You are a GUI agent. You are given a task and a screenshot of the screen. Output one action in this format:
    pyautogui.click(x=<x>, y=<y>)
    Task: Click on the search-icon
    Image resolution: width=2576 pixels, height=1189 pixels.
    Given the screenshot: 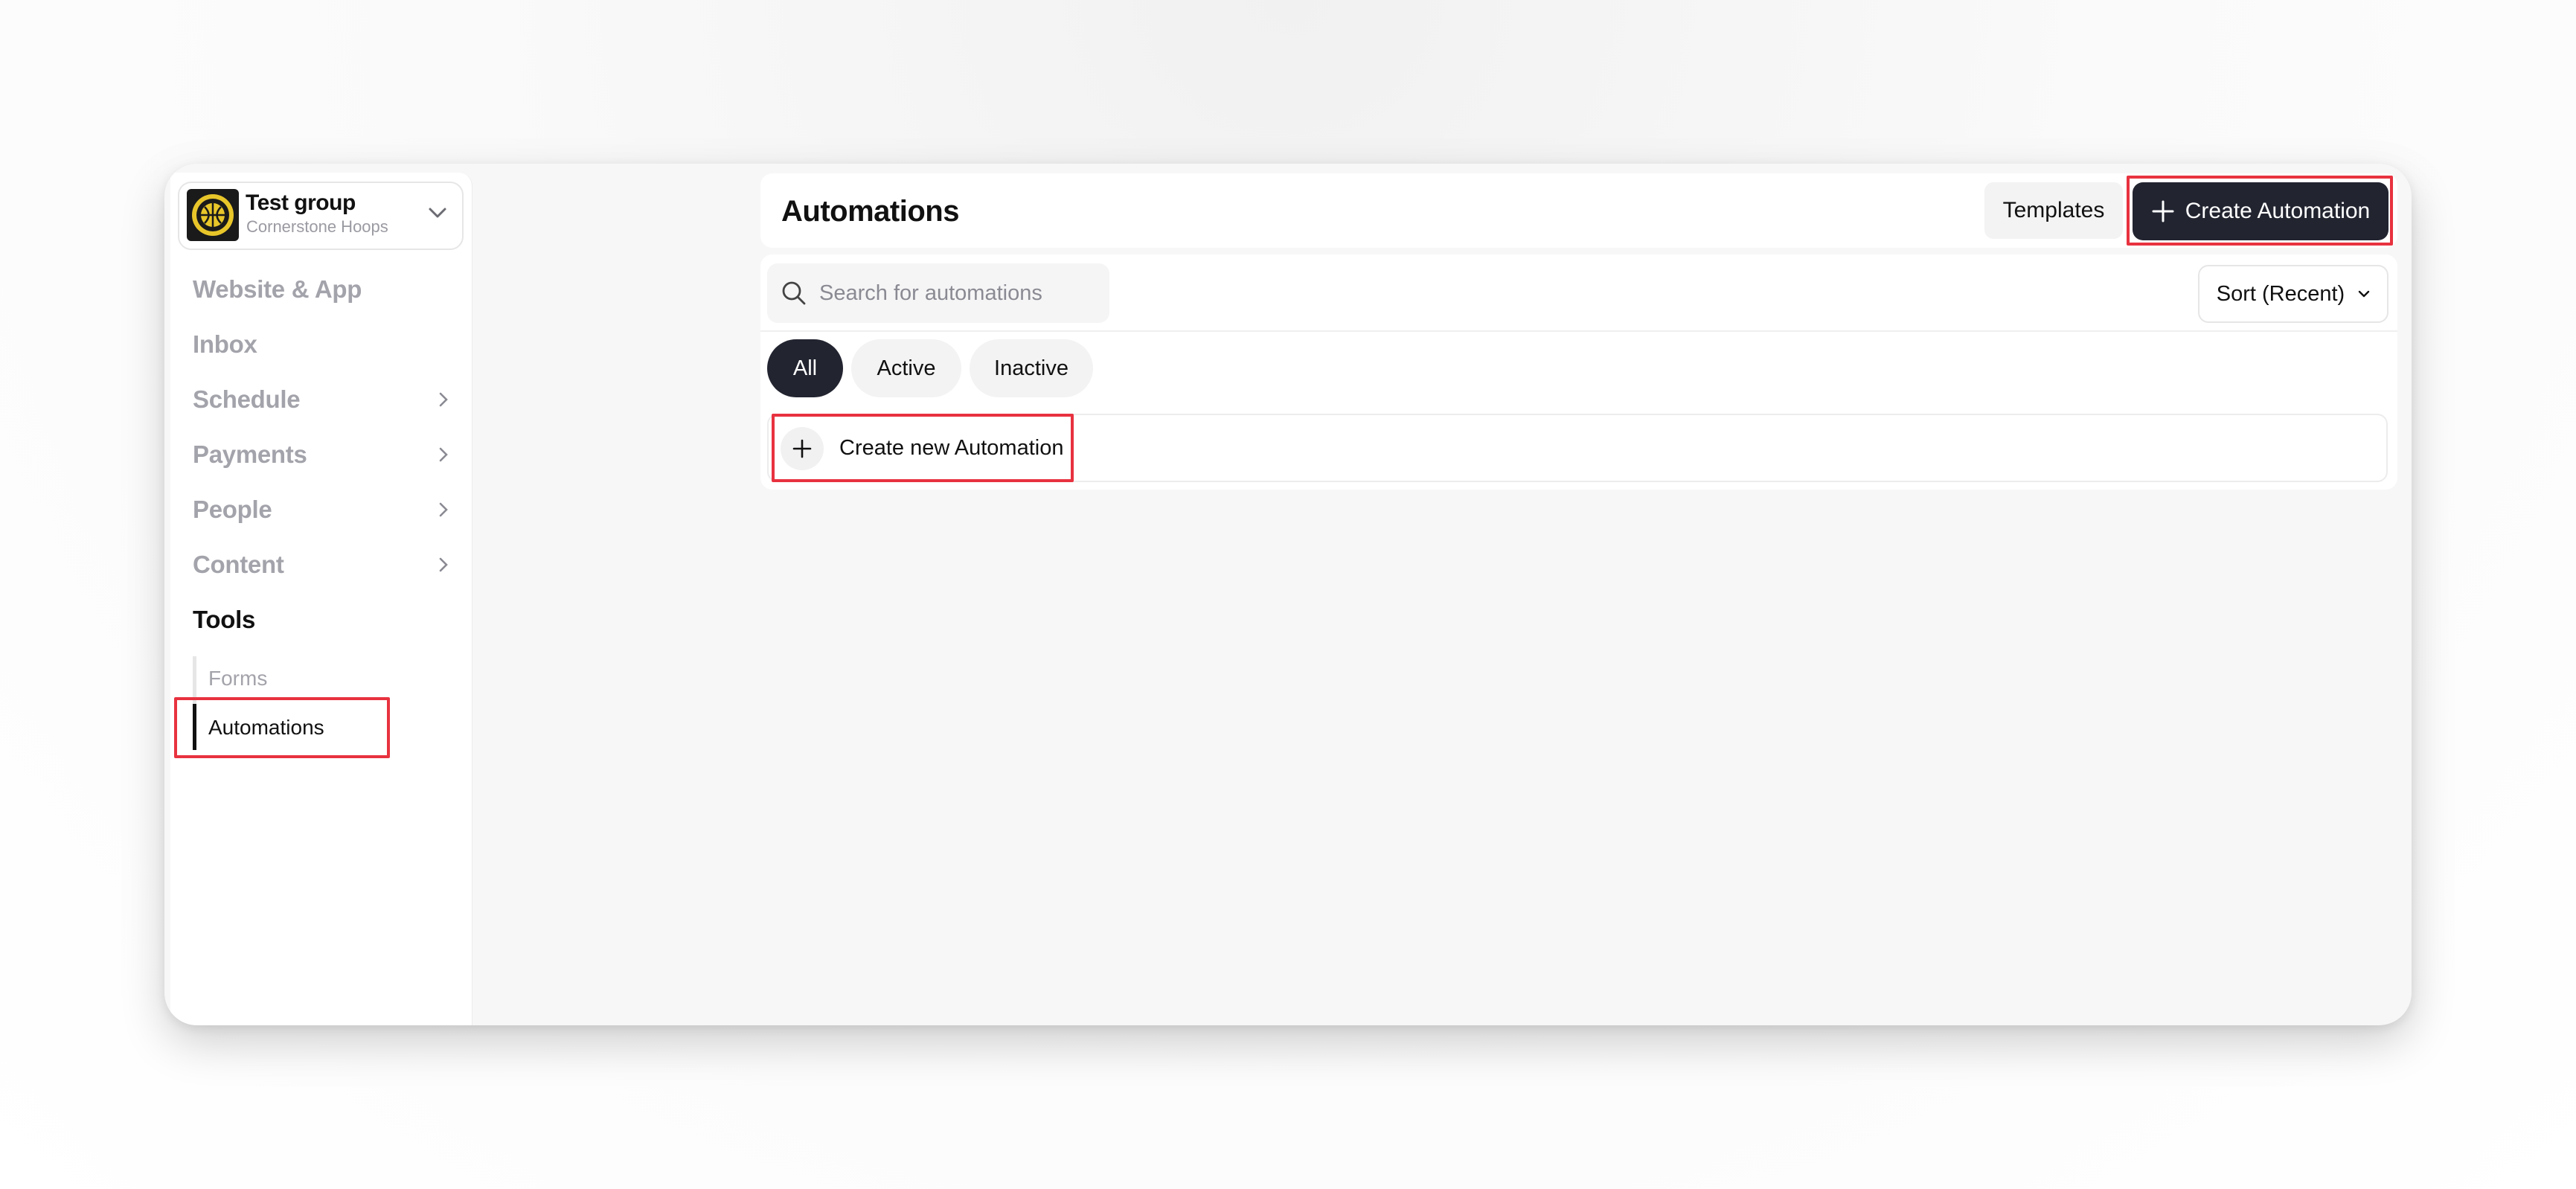 What is the action you would take?
    pyautogui.click(x=794, y=293)
    